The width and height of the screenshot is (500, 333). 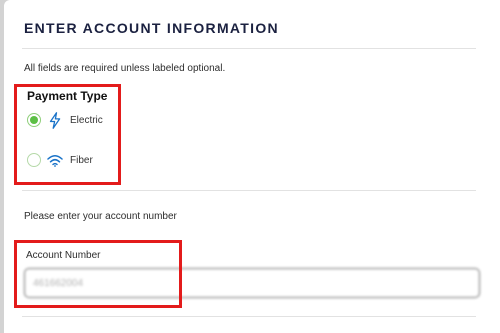 What do you see at coordinates (55, 120) in the screenshot?
I see `lightning-bolt-icon` at bounding box center [55, 120].